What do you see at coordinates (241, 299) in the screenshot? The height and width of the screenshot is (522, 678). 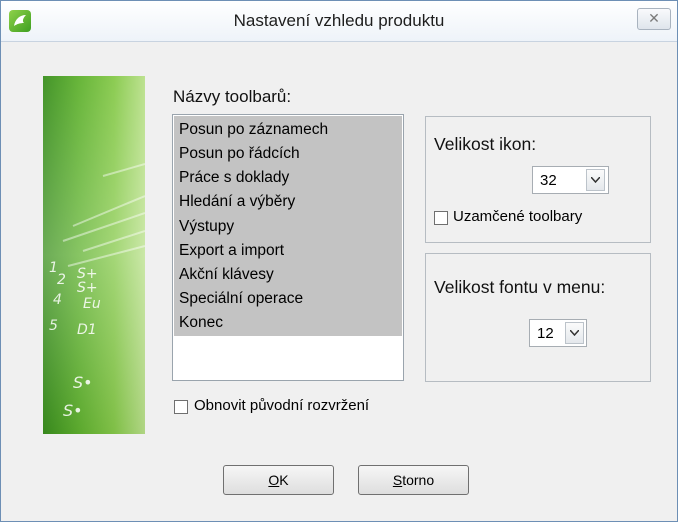 I see `list-item: Speciální operace` at bounding box center [241, 299].